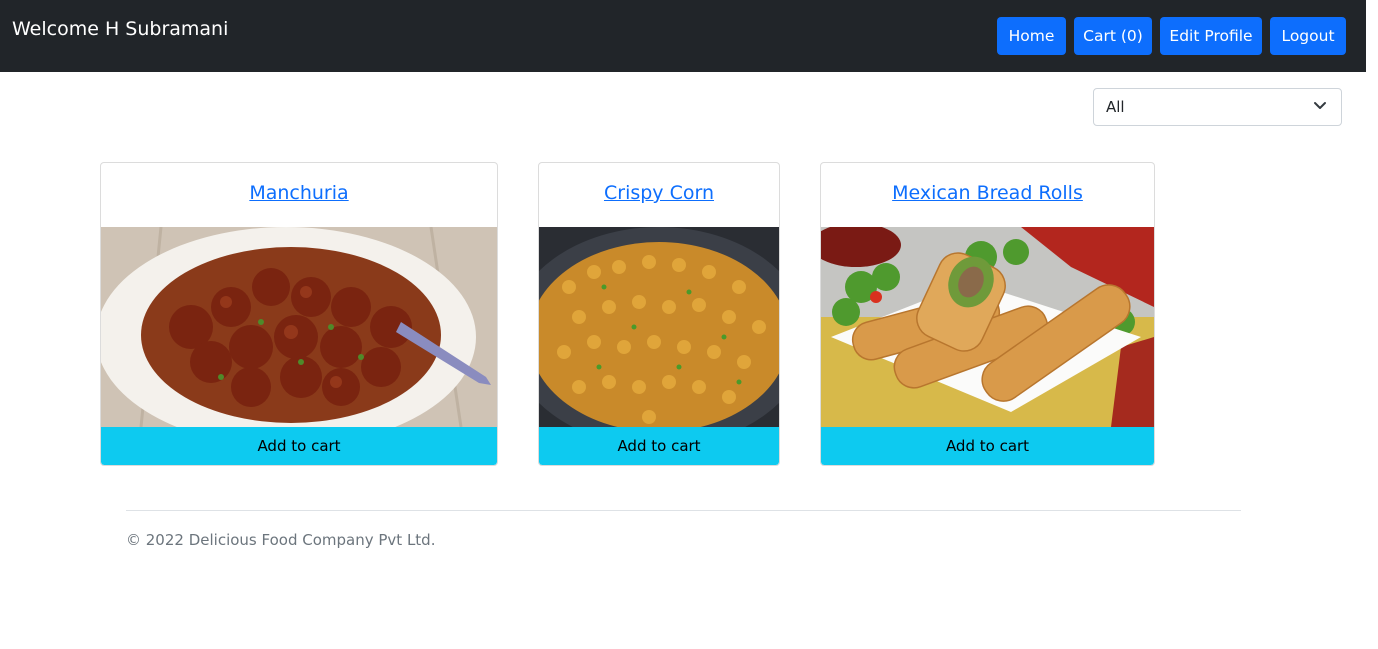 The image size is (1378, 649). I want to click on product-card: Manchuria Add to cart, so click(299, 314).